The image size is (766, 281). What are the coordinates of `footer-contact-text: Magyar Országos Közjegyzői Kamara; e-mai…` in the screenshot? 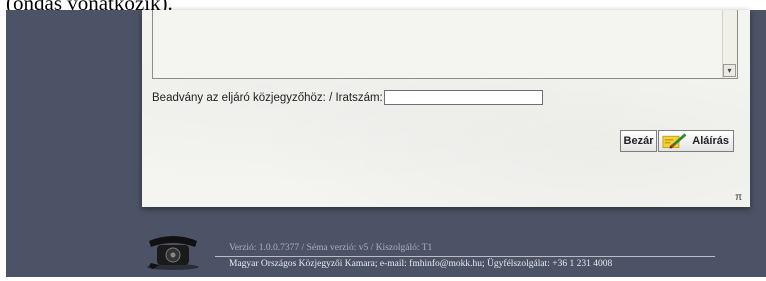 It's located at (421, 264).